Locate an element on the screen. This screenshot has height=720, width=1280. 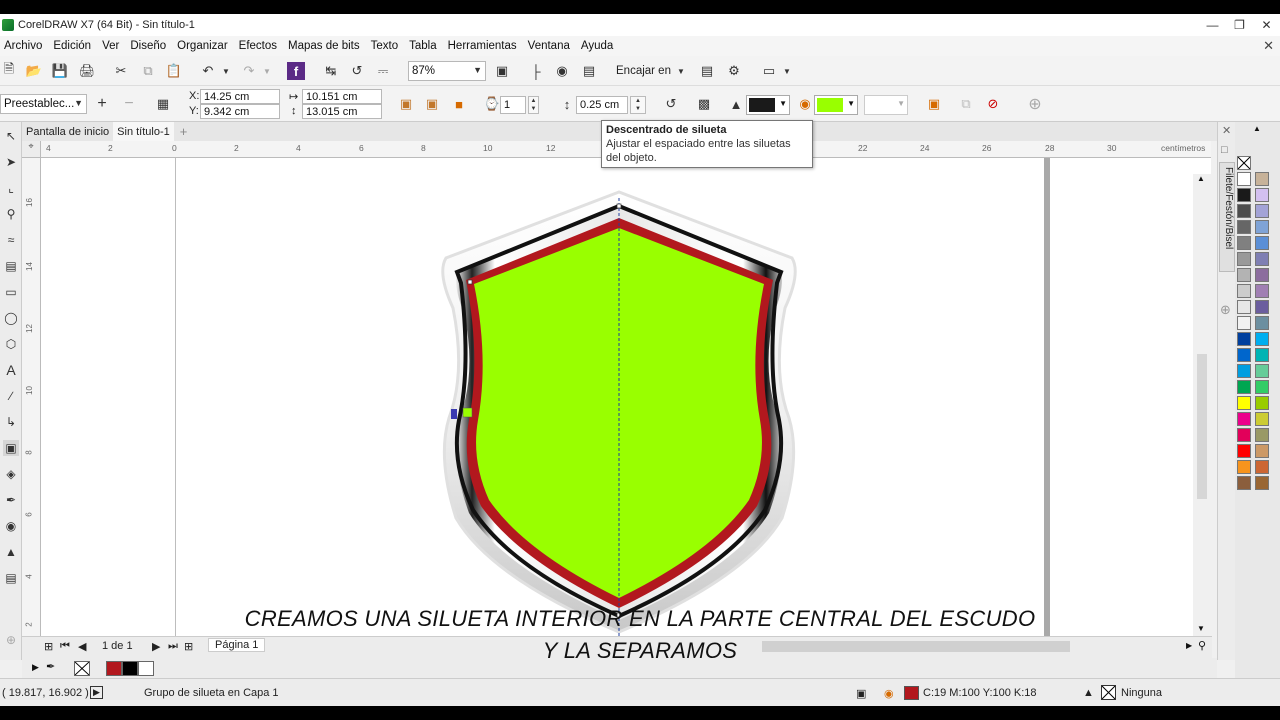
menu-ventana: Ventana is located at coordinates (549, 46).